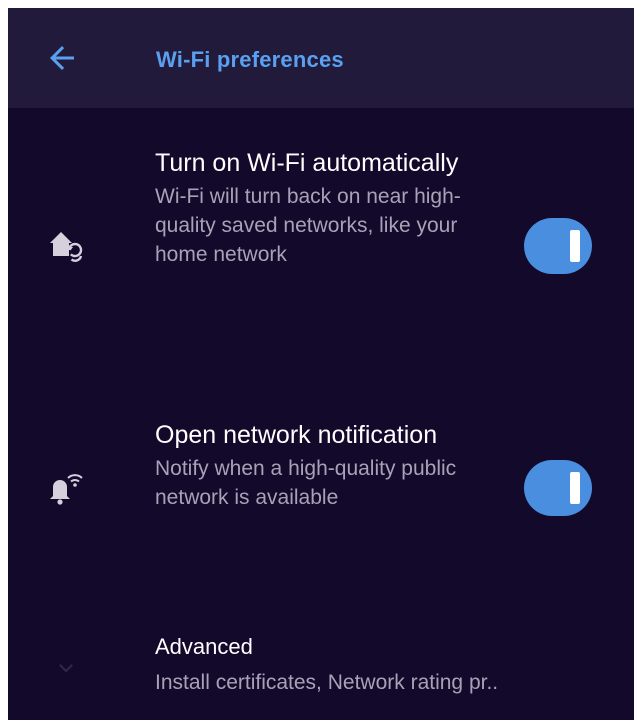 The width and height of the screenshot is (640, 726). I want to click on back-button, so click(62, 58).